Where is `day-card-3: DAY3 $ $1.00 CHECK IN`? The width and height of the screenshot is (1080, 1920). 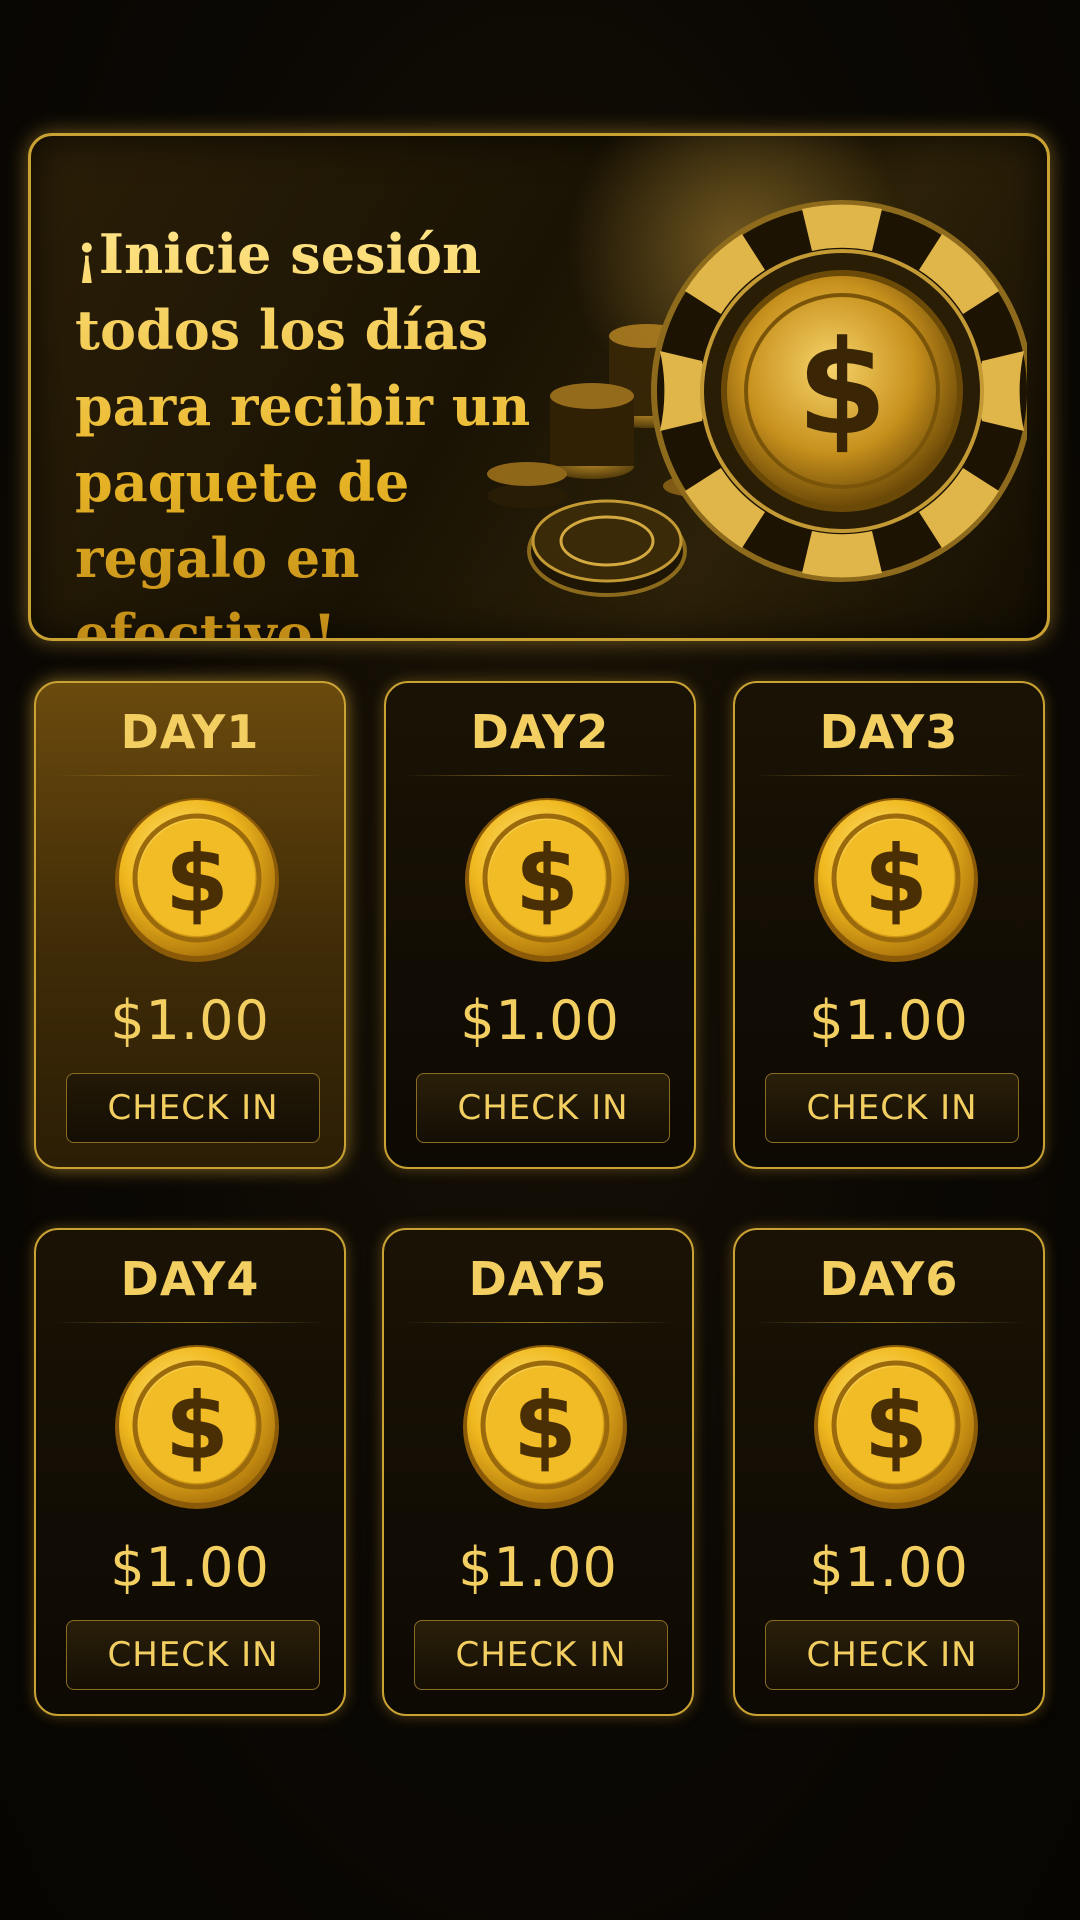
day-card-3: DAY3 $ $1.00 CHECK IN is located at coordinates (889, 925).